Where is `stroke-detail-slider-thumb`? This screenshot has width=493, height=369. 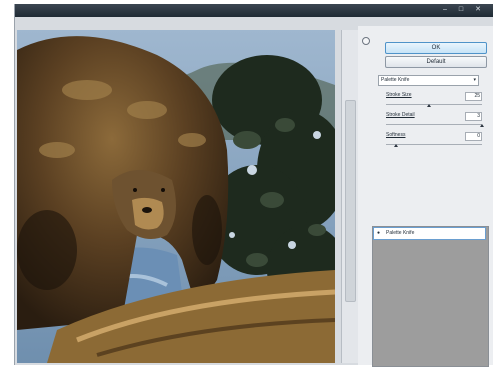
stroke-detail-slider-thumb is located at coordinates (482, 125).